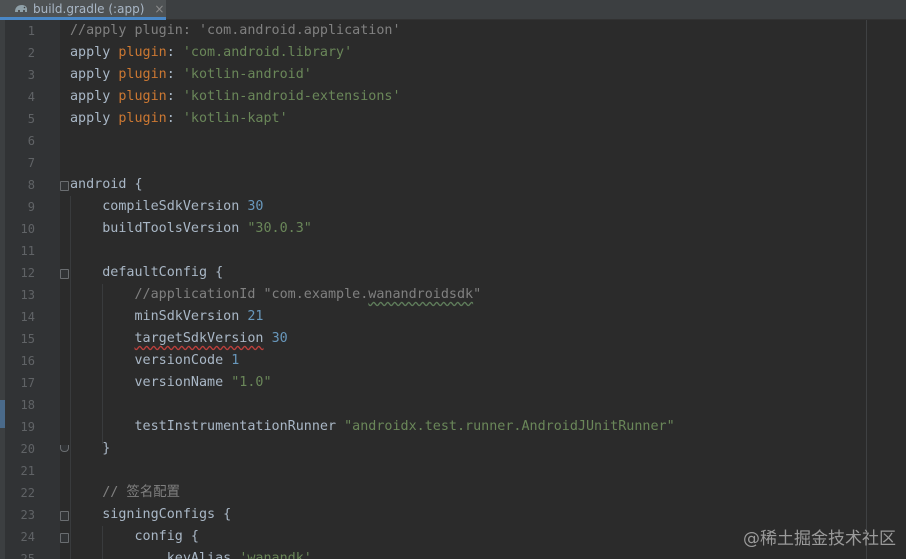 This screenshot has height=559, width=906. I want to click on watermark: @稀土掘金技术社区, so click(819, 539).